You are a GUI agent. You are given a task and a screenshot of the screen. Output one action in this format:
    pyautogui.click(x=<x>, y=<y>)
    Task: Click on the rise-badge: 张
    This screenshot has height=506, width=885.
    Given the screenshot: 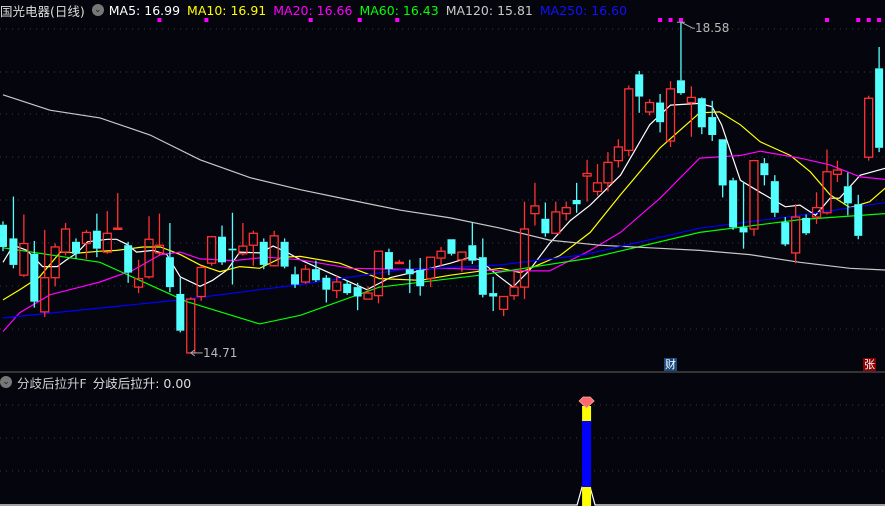 What is the action you would take?
    pyautogui.click(x=869, y=364)
    